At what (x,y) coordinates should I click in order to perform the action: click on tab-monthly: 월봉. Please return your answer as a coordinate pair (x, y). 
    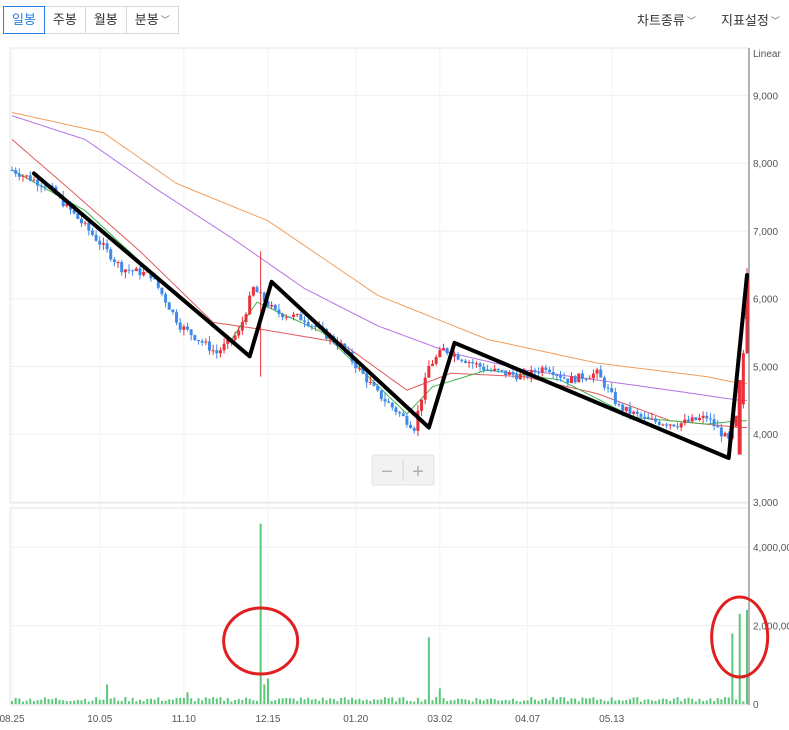
    Looking at the image, I should click on (105, 20).